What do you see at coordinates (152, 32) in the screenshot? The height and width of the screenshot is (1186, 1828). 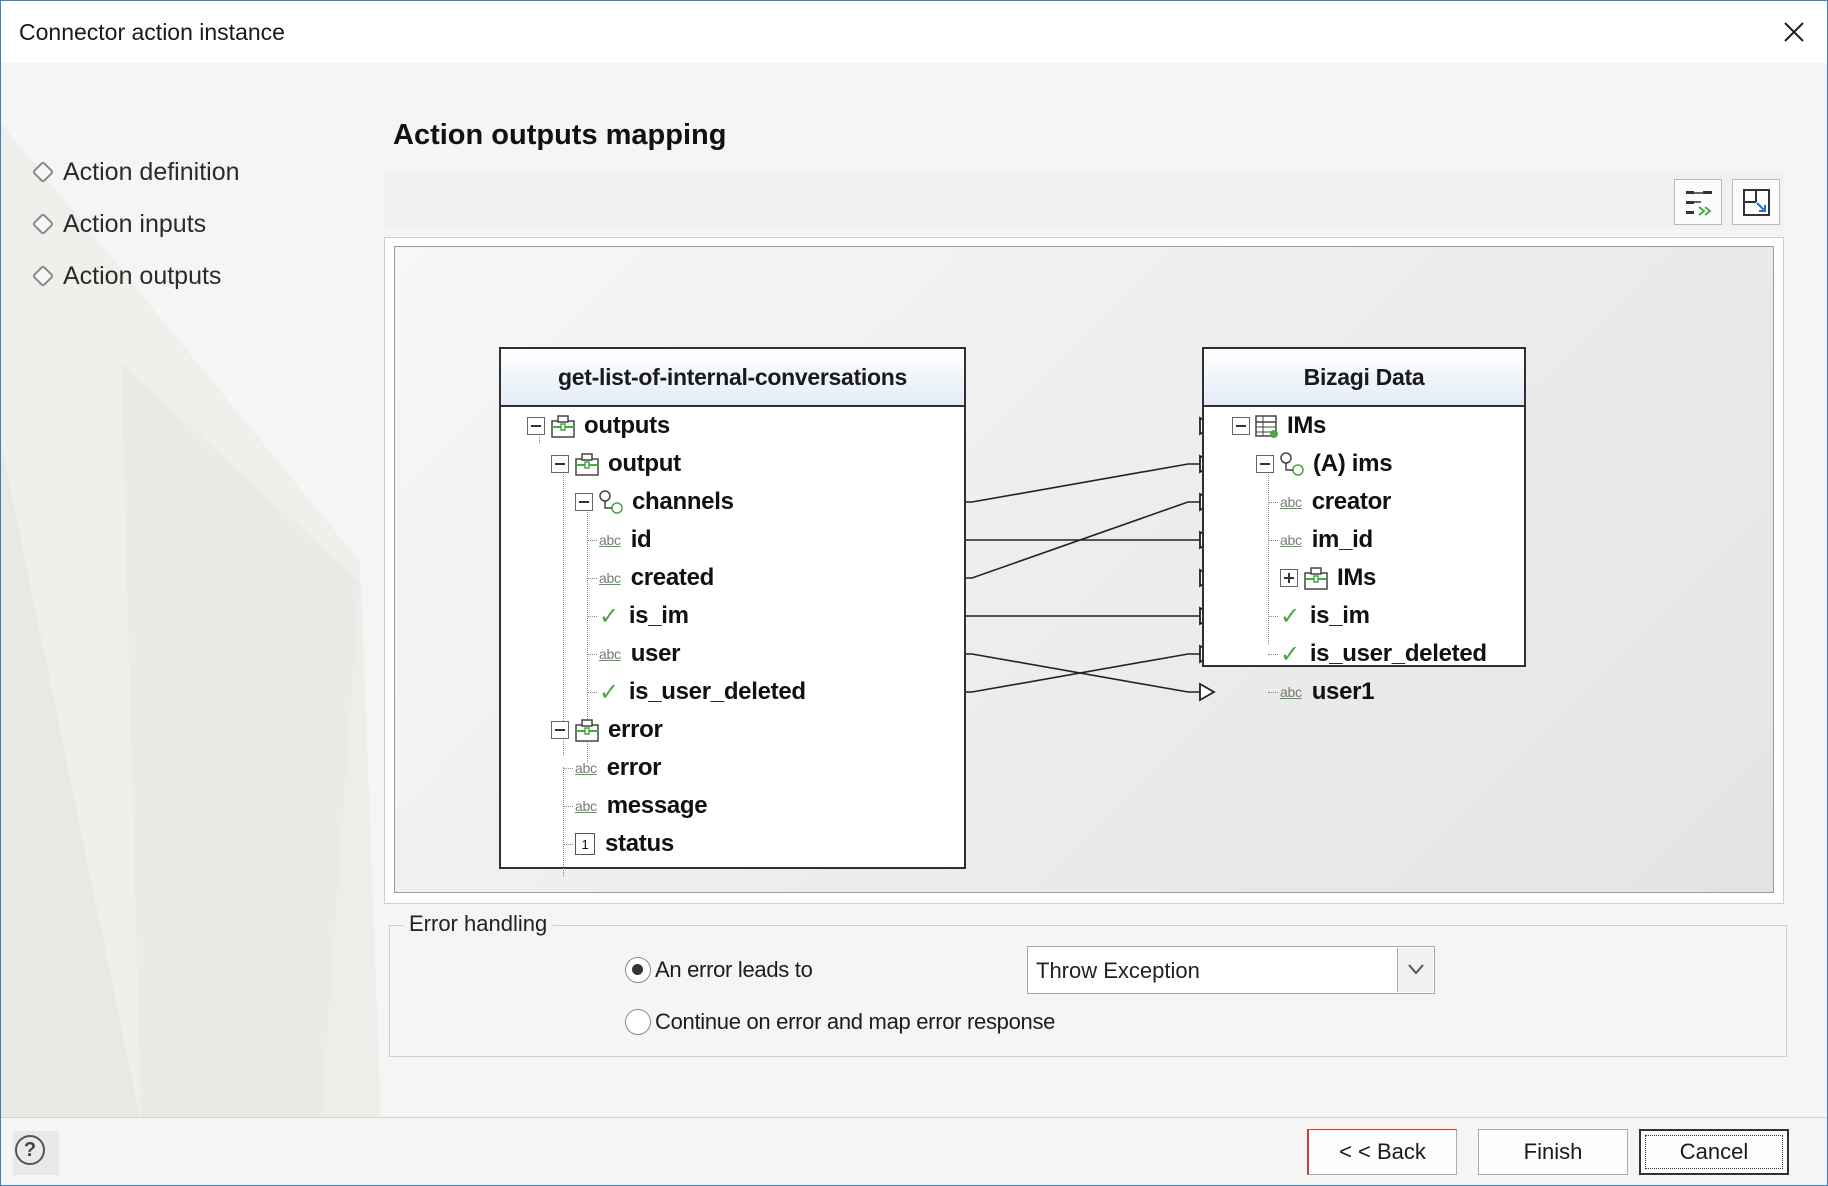 I see `window-title: Connector action instance` at bounding box center [152, 32].